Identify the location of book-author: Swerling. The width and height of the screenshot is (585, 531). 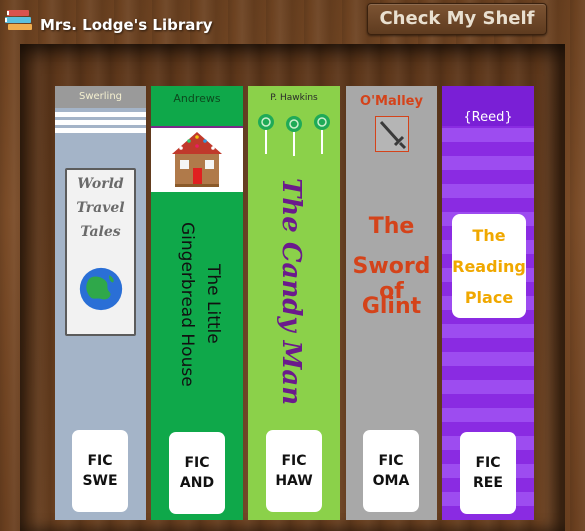
(100, 96).